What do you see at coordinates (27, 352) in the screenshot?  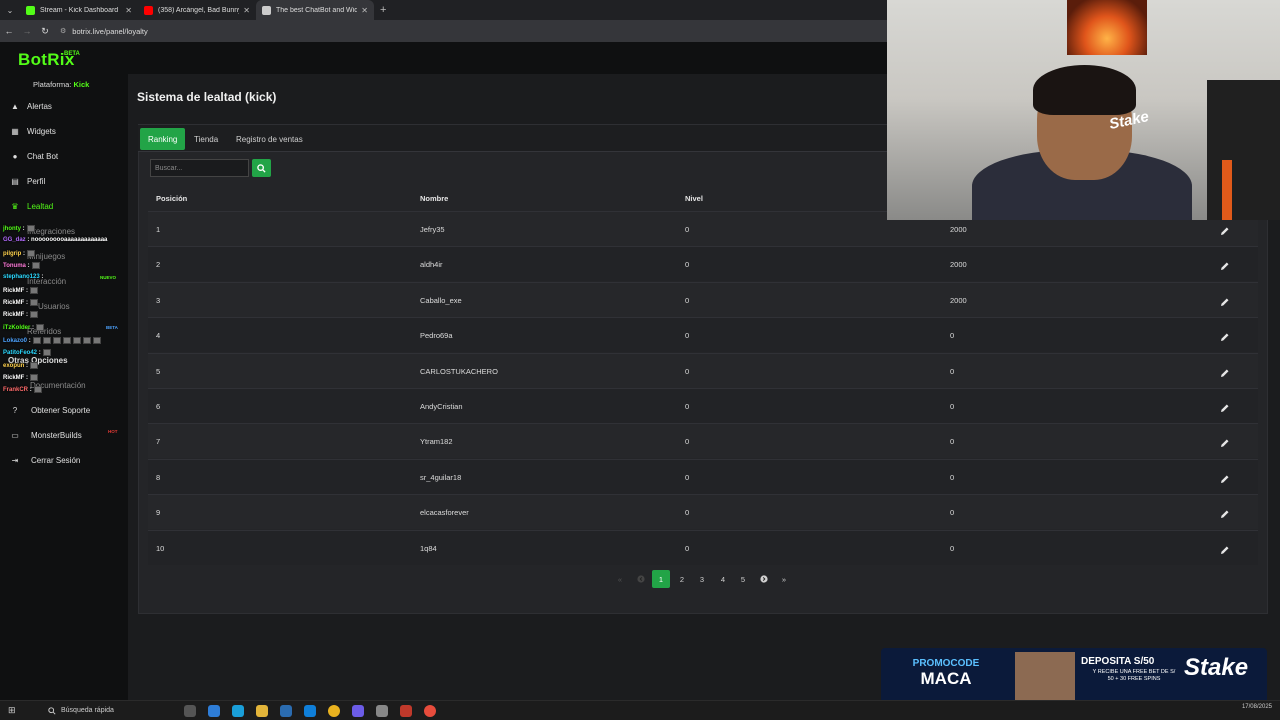 I see `chat-message: PatitoFeo42 :` at bounding box center [27, 352].